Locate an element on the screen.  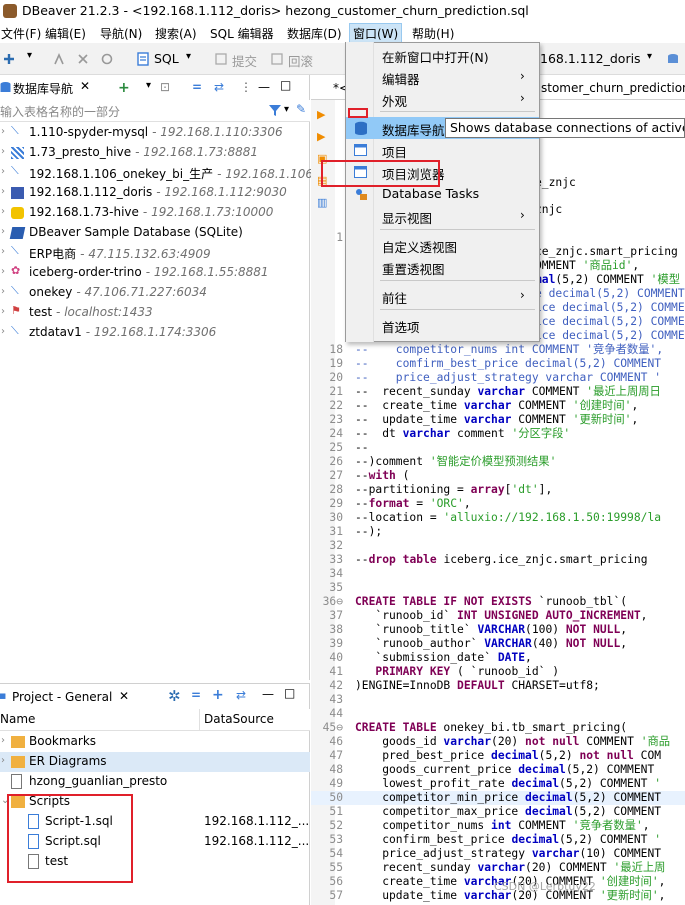
menu-item-customize-perspective: 自定义透视图 is located at coordinates (442, 245).